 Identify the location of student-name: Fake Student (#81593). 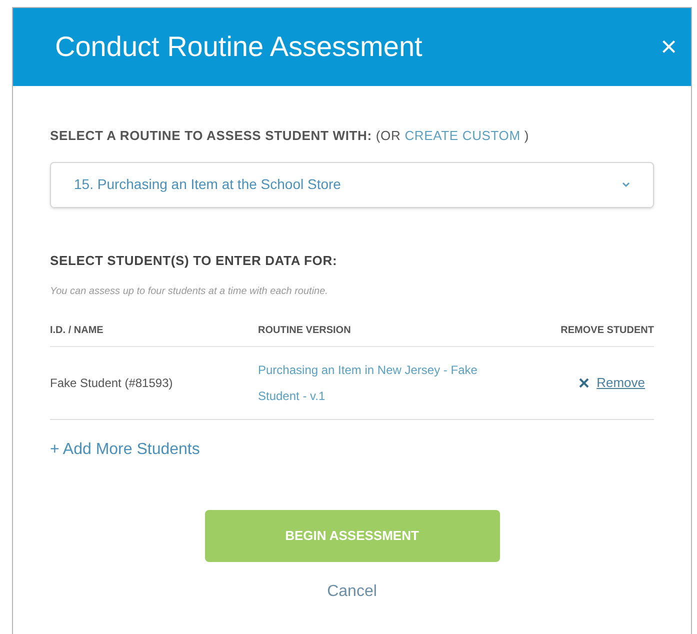
(112, 383).